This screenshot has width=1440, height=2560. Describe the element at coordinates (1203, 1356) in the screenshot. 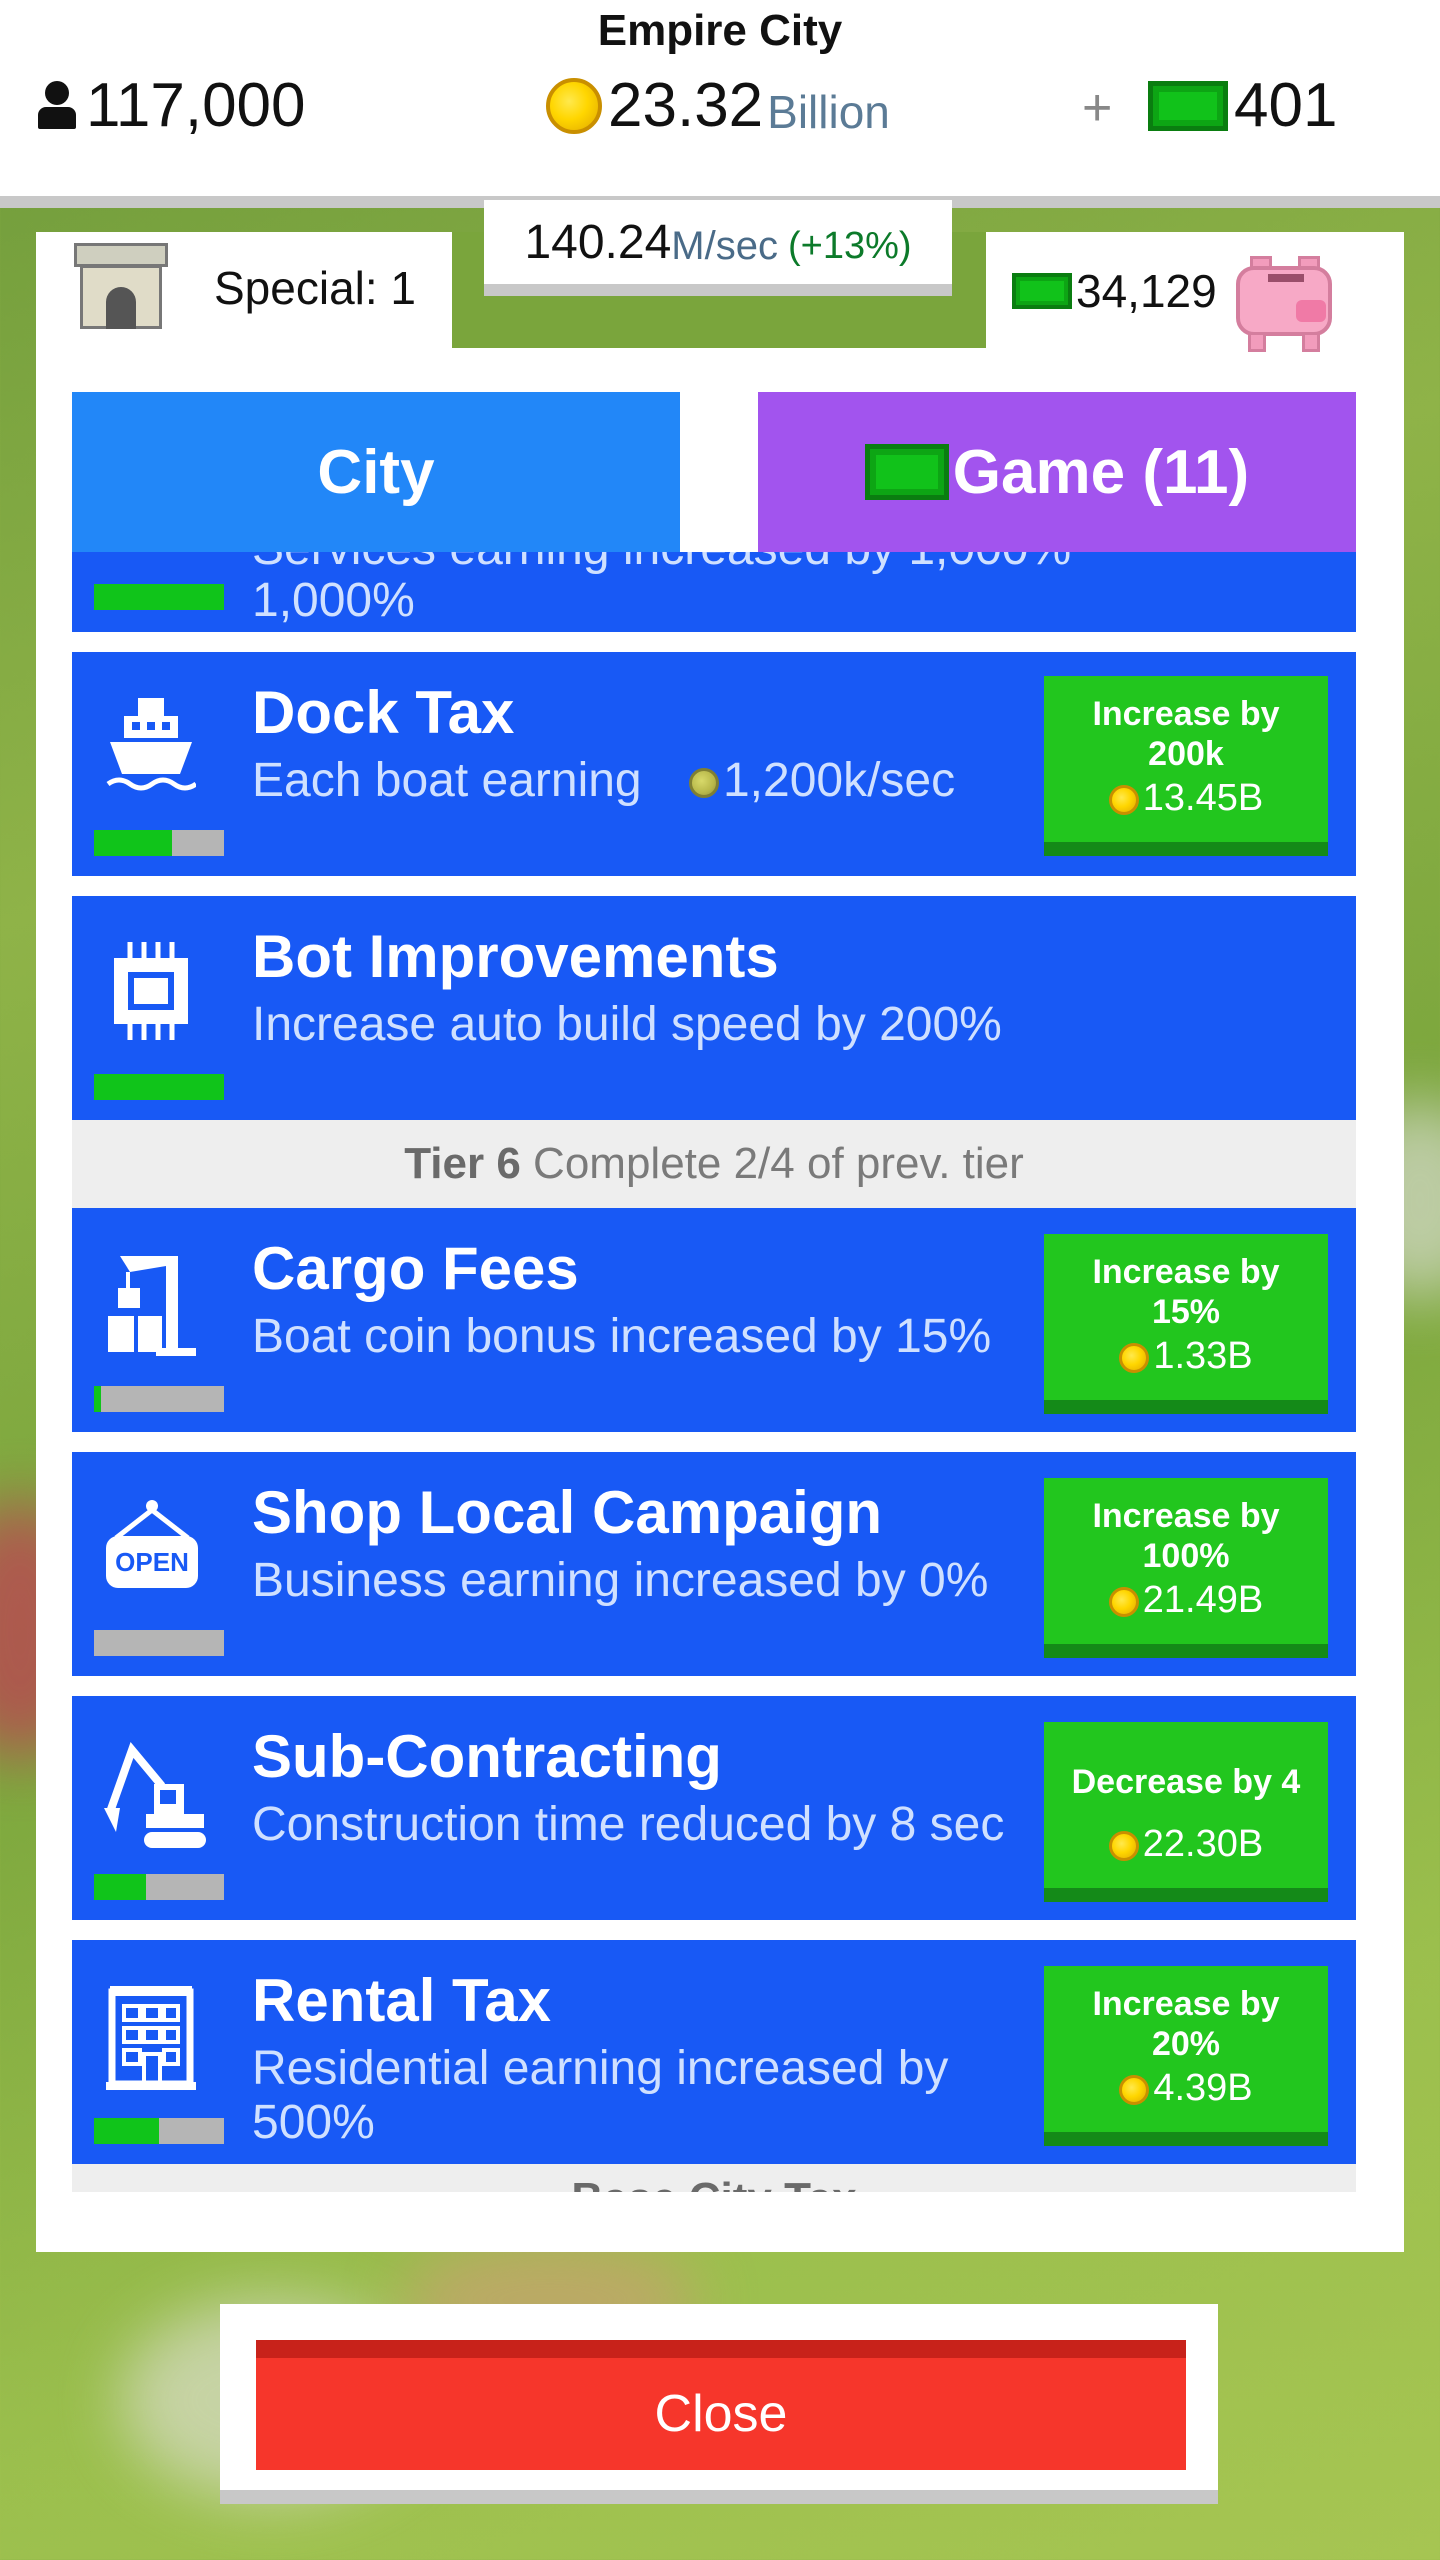

I see `buy-price-value: 1.33B` at that location.